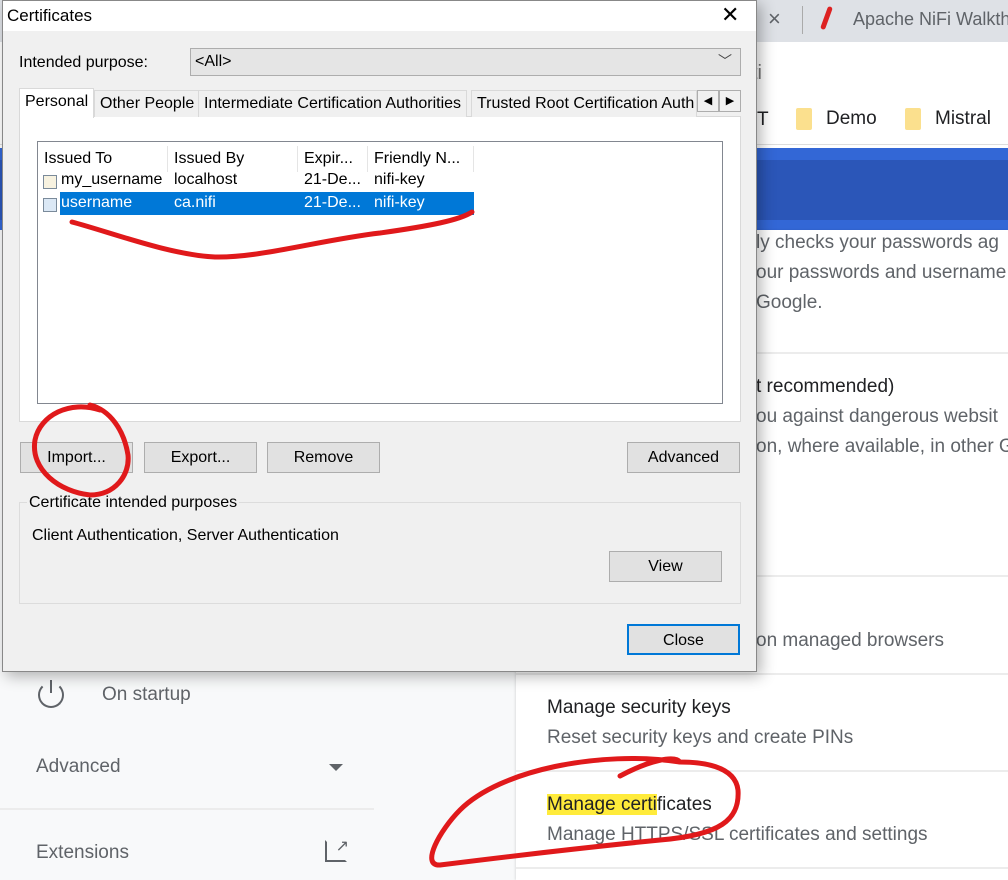  I want to click on circle-annotation-certificates, so click(585, 812).